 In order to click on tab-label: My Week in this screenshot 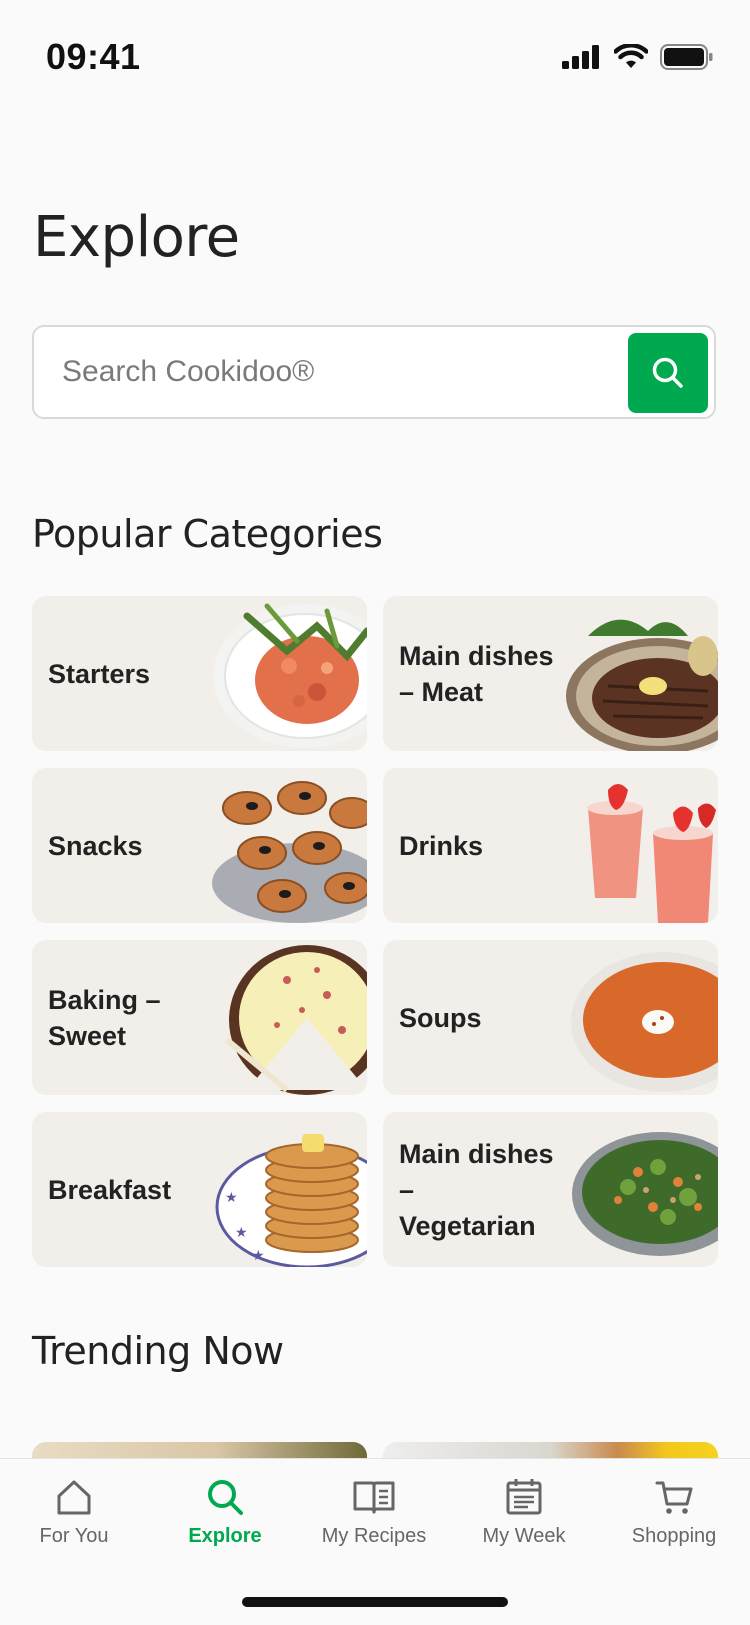, I will do `click(524, 1536)`.